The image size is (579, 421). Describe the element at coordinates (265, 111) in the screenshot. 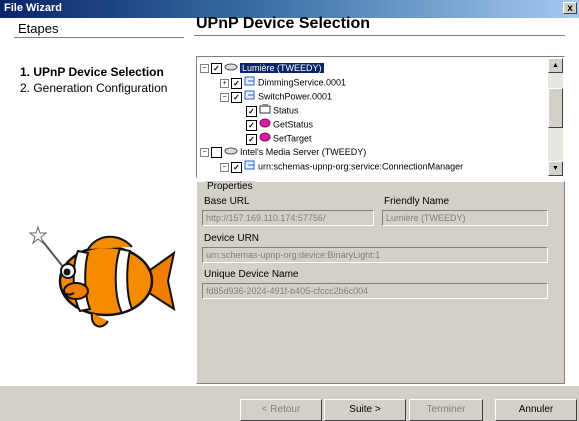

I see `state-variable-icon` at that location.